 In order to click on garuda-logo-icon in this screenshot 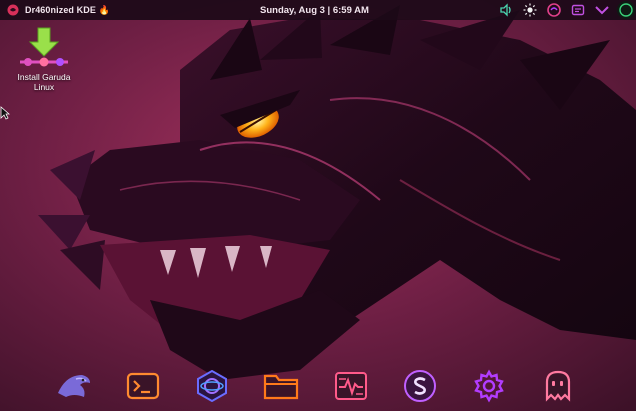, I will do `click(13, 10)`.